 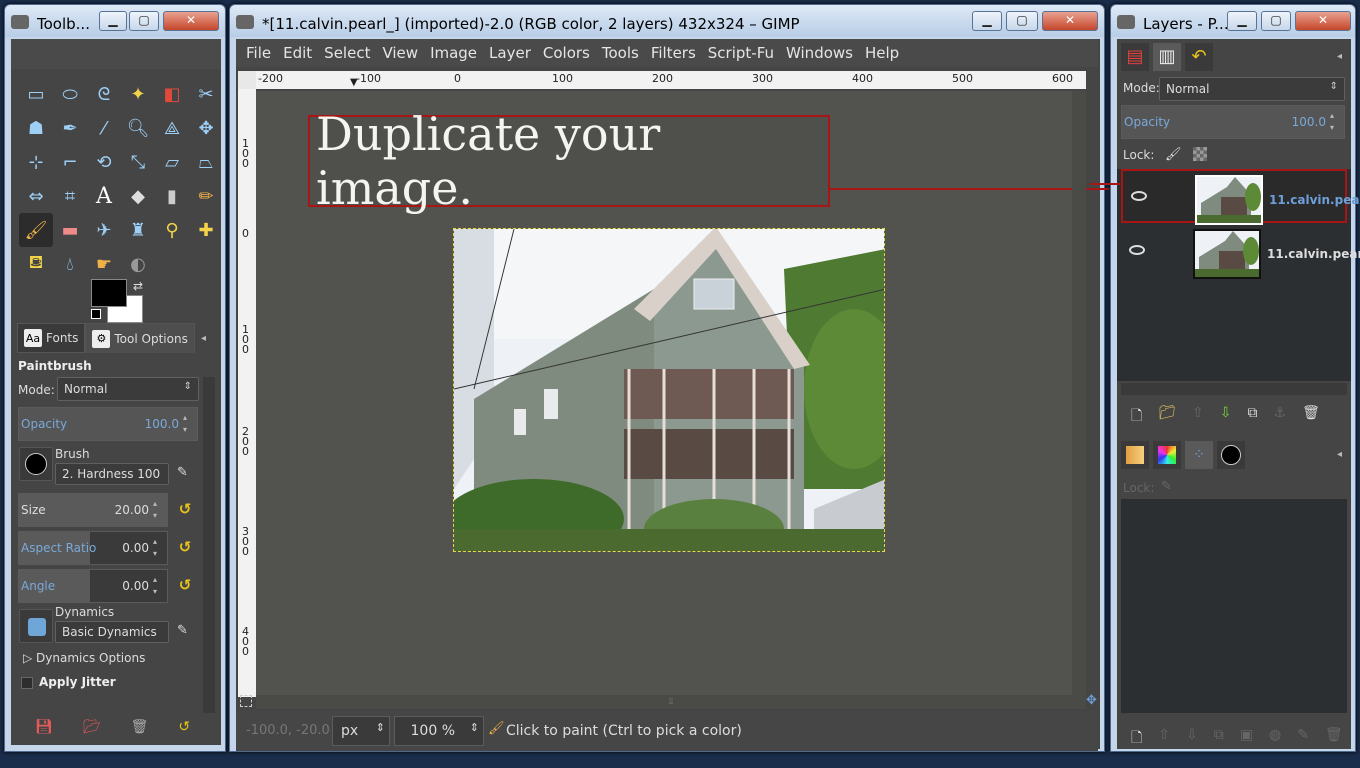 What do you see at coordinates (36, 464) in the screenshot?
I see `brush-preview` at bounding box center [36, 464].